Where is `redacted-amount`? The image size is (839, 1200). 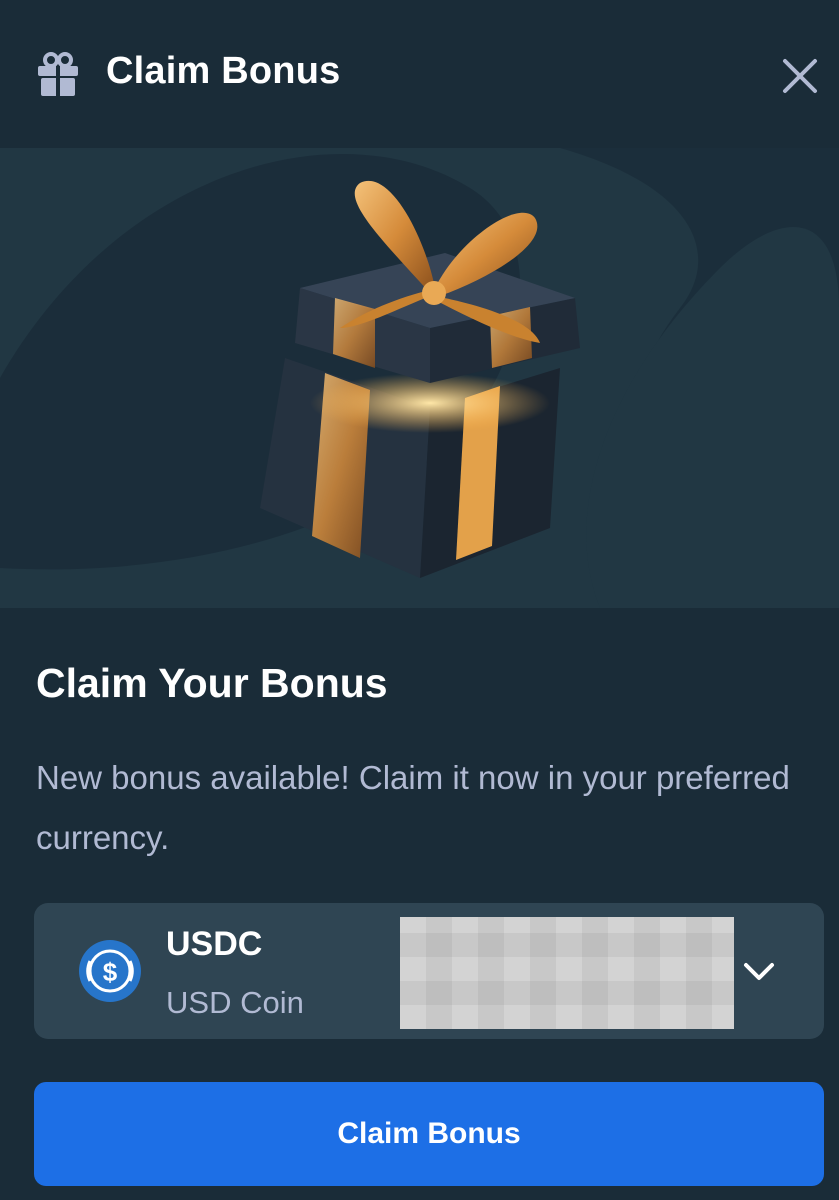
redacted-amount is located at coordinates (567, 973).